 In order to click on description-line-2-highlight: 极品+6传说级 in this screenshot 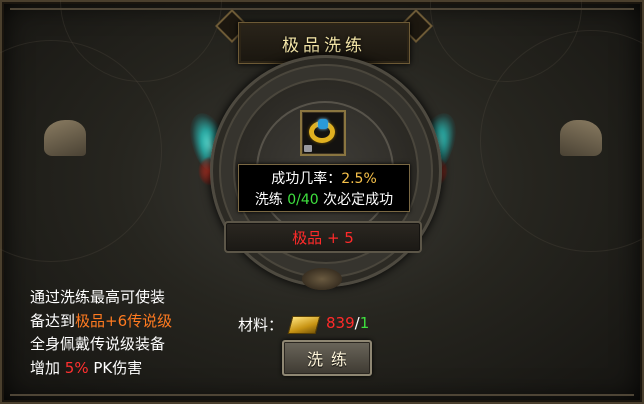, I will do `click(124, 320)`.